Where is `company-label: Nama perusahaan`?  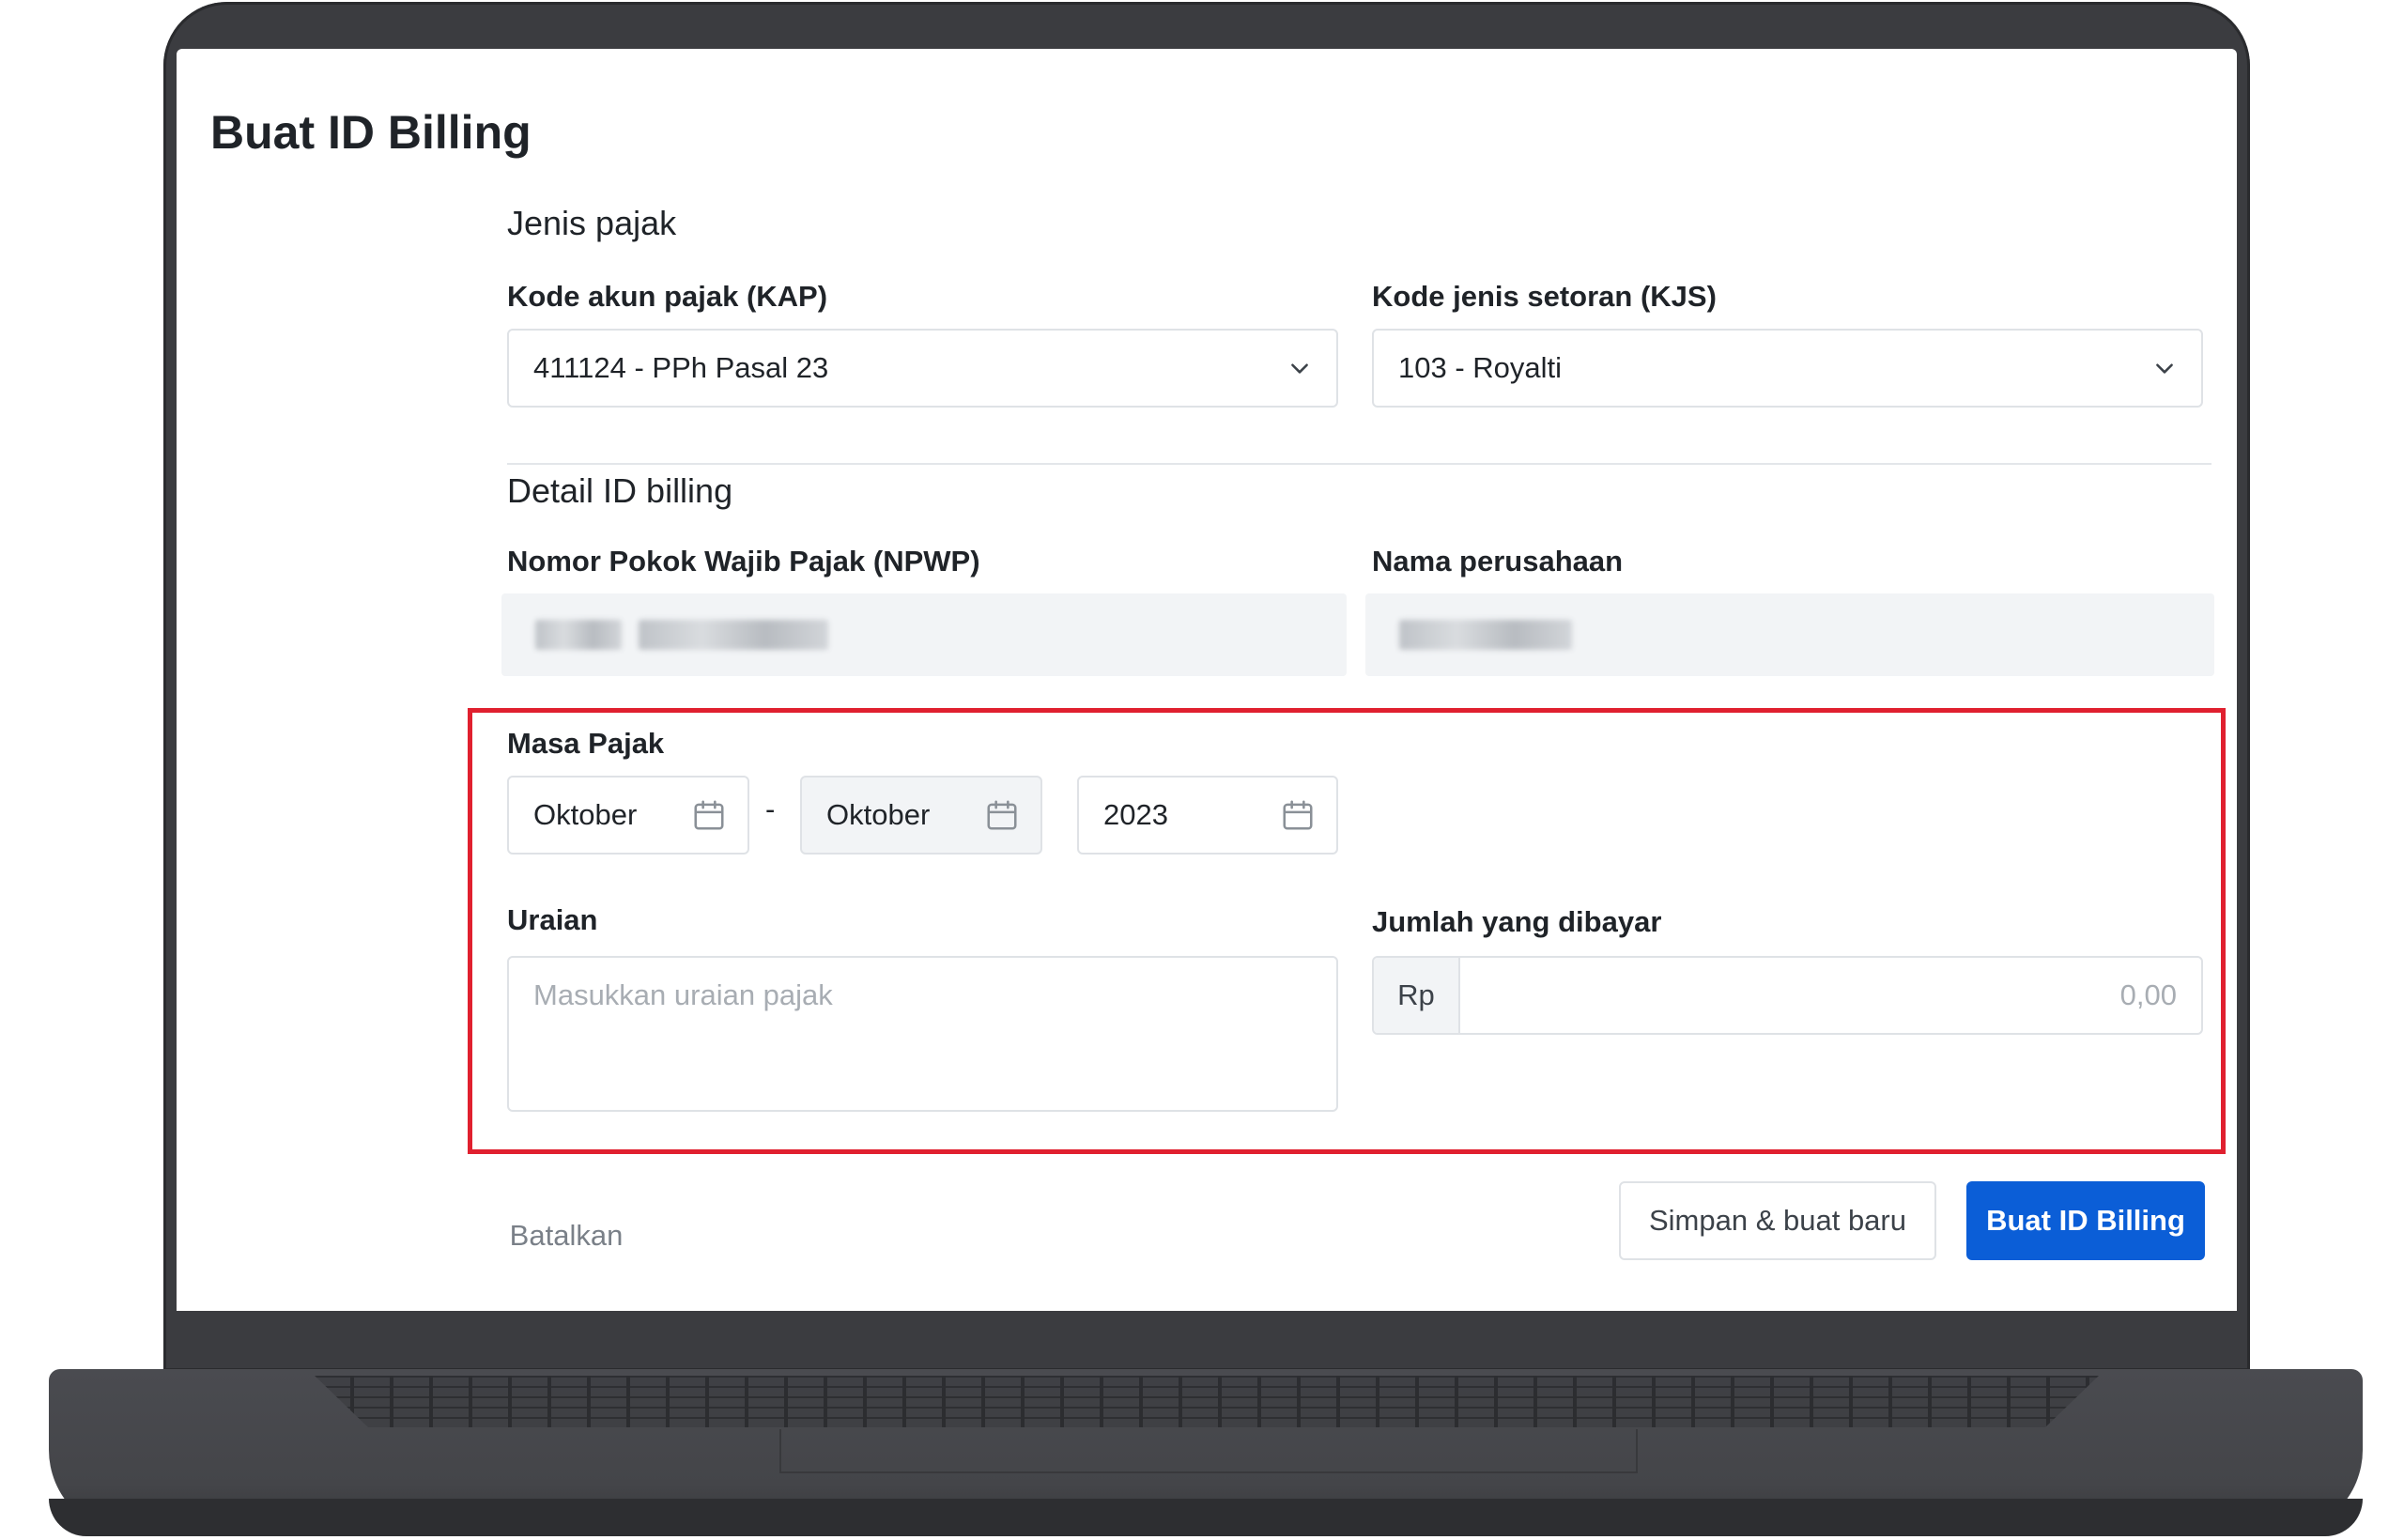 company-label: Nama perusahaan is located at coordinates (1498, 561).